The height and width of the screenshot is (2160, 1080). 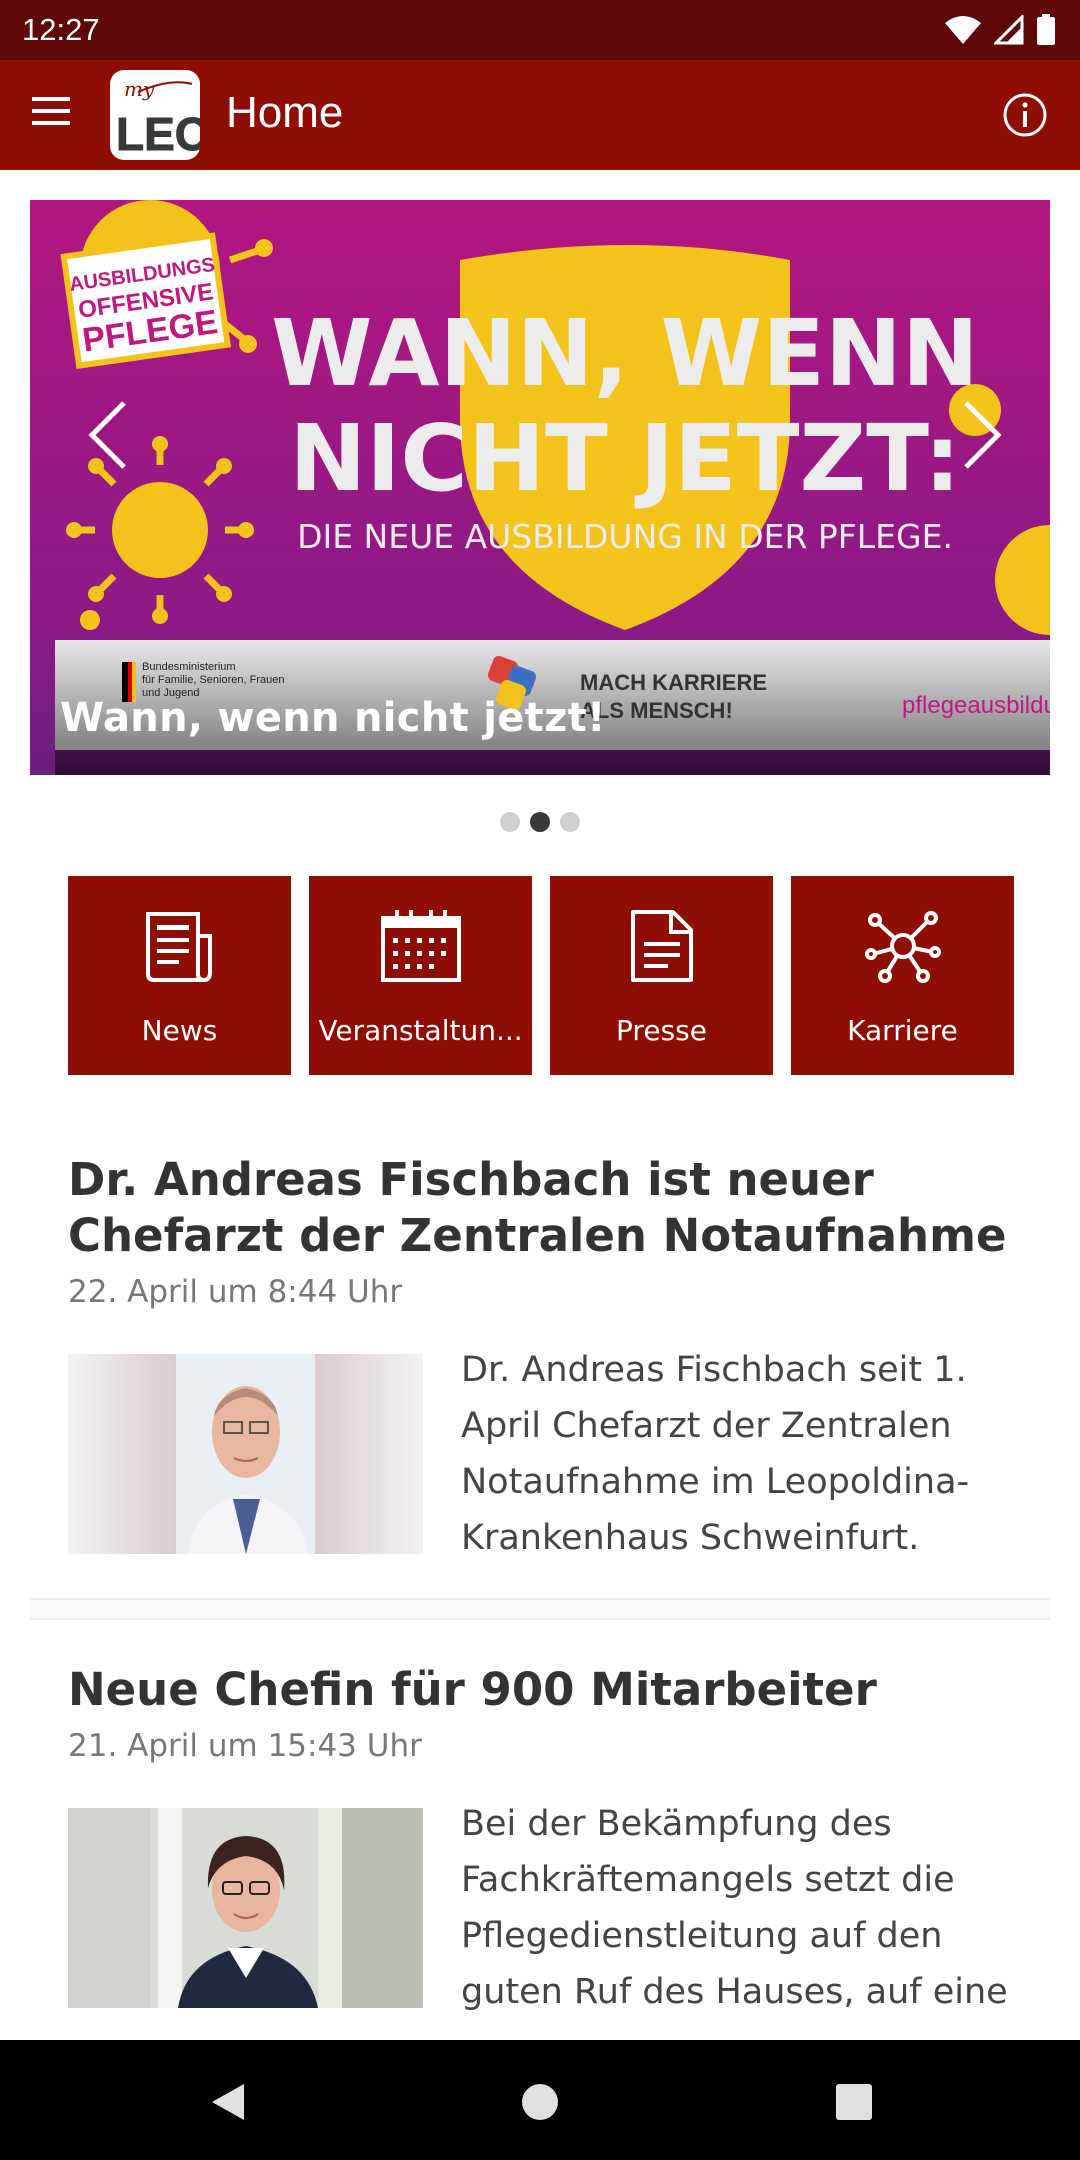 What do you see at coordinates (235, 1292) in the screenshot?
I see `article-date: 22. April um 8:44 Uhr` at bounding box center [235, 1292].